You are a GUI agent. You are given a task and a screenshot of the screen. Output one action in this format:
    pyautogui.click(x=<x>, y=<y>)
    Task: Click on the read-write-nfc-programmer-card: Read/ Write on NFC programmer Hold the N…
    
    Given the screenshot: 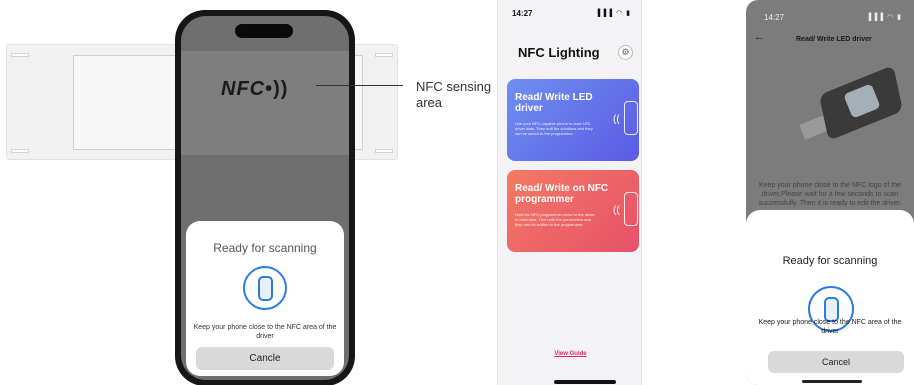 What is the action you would take?
    pyautogui.click(x=573, y=211)
    